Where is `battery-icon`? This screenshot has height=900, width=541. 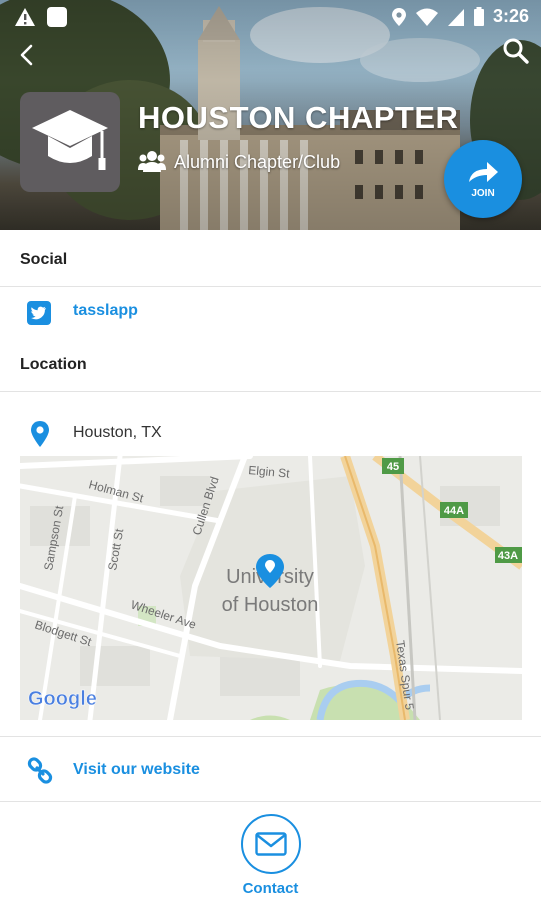
battery-icon is located at coordinates (478, 16).